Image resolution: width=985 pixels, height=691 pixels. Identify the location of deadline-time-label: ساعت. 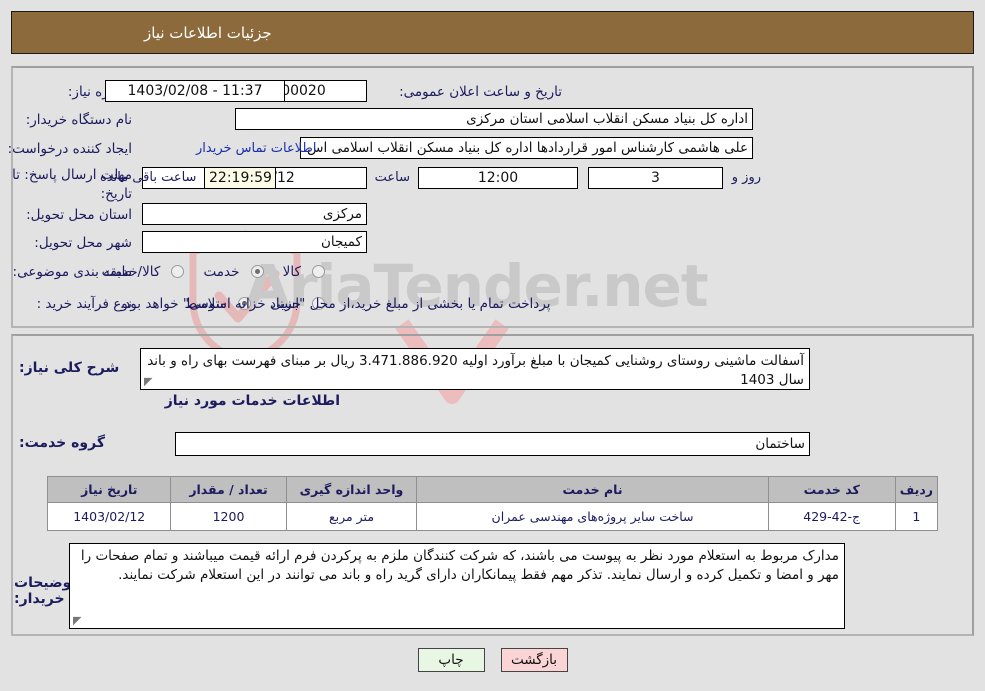
(392, 177).